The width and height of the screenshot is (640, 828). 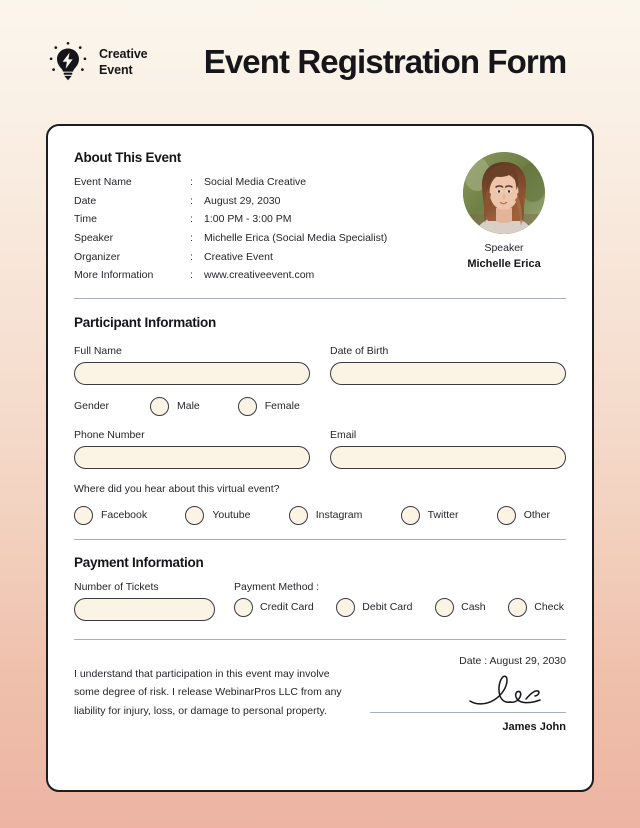 I want to click on detail-label: Time, so click(x=85, y=219).